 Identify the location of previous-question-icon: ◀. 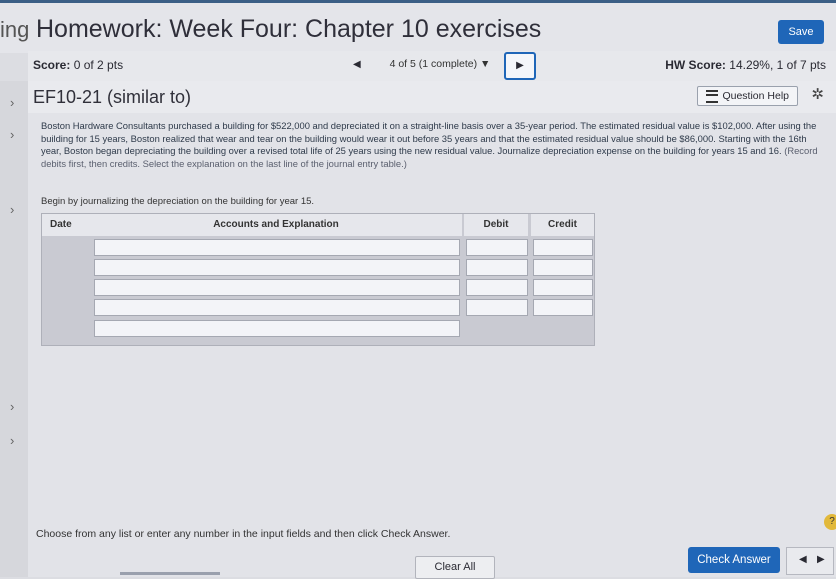
(357, 64).